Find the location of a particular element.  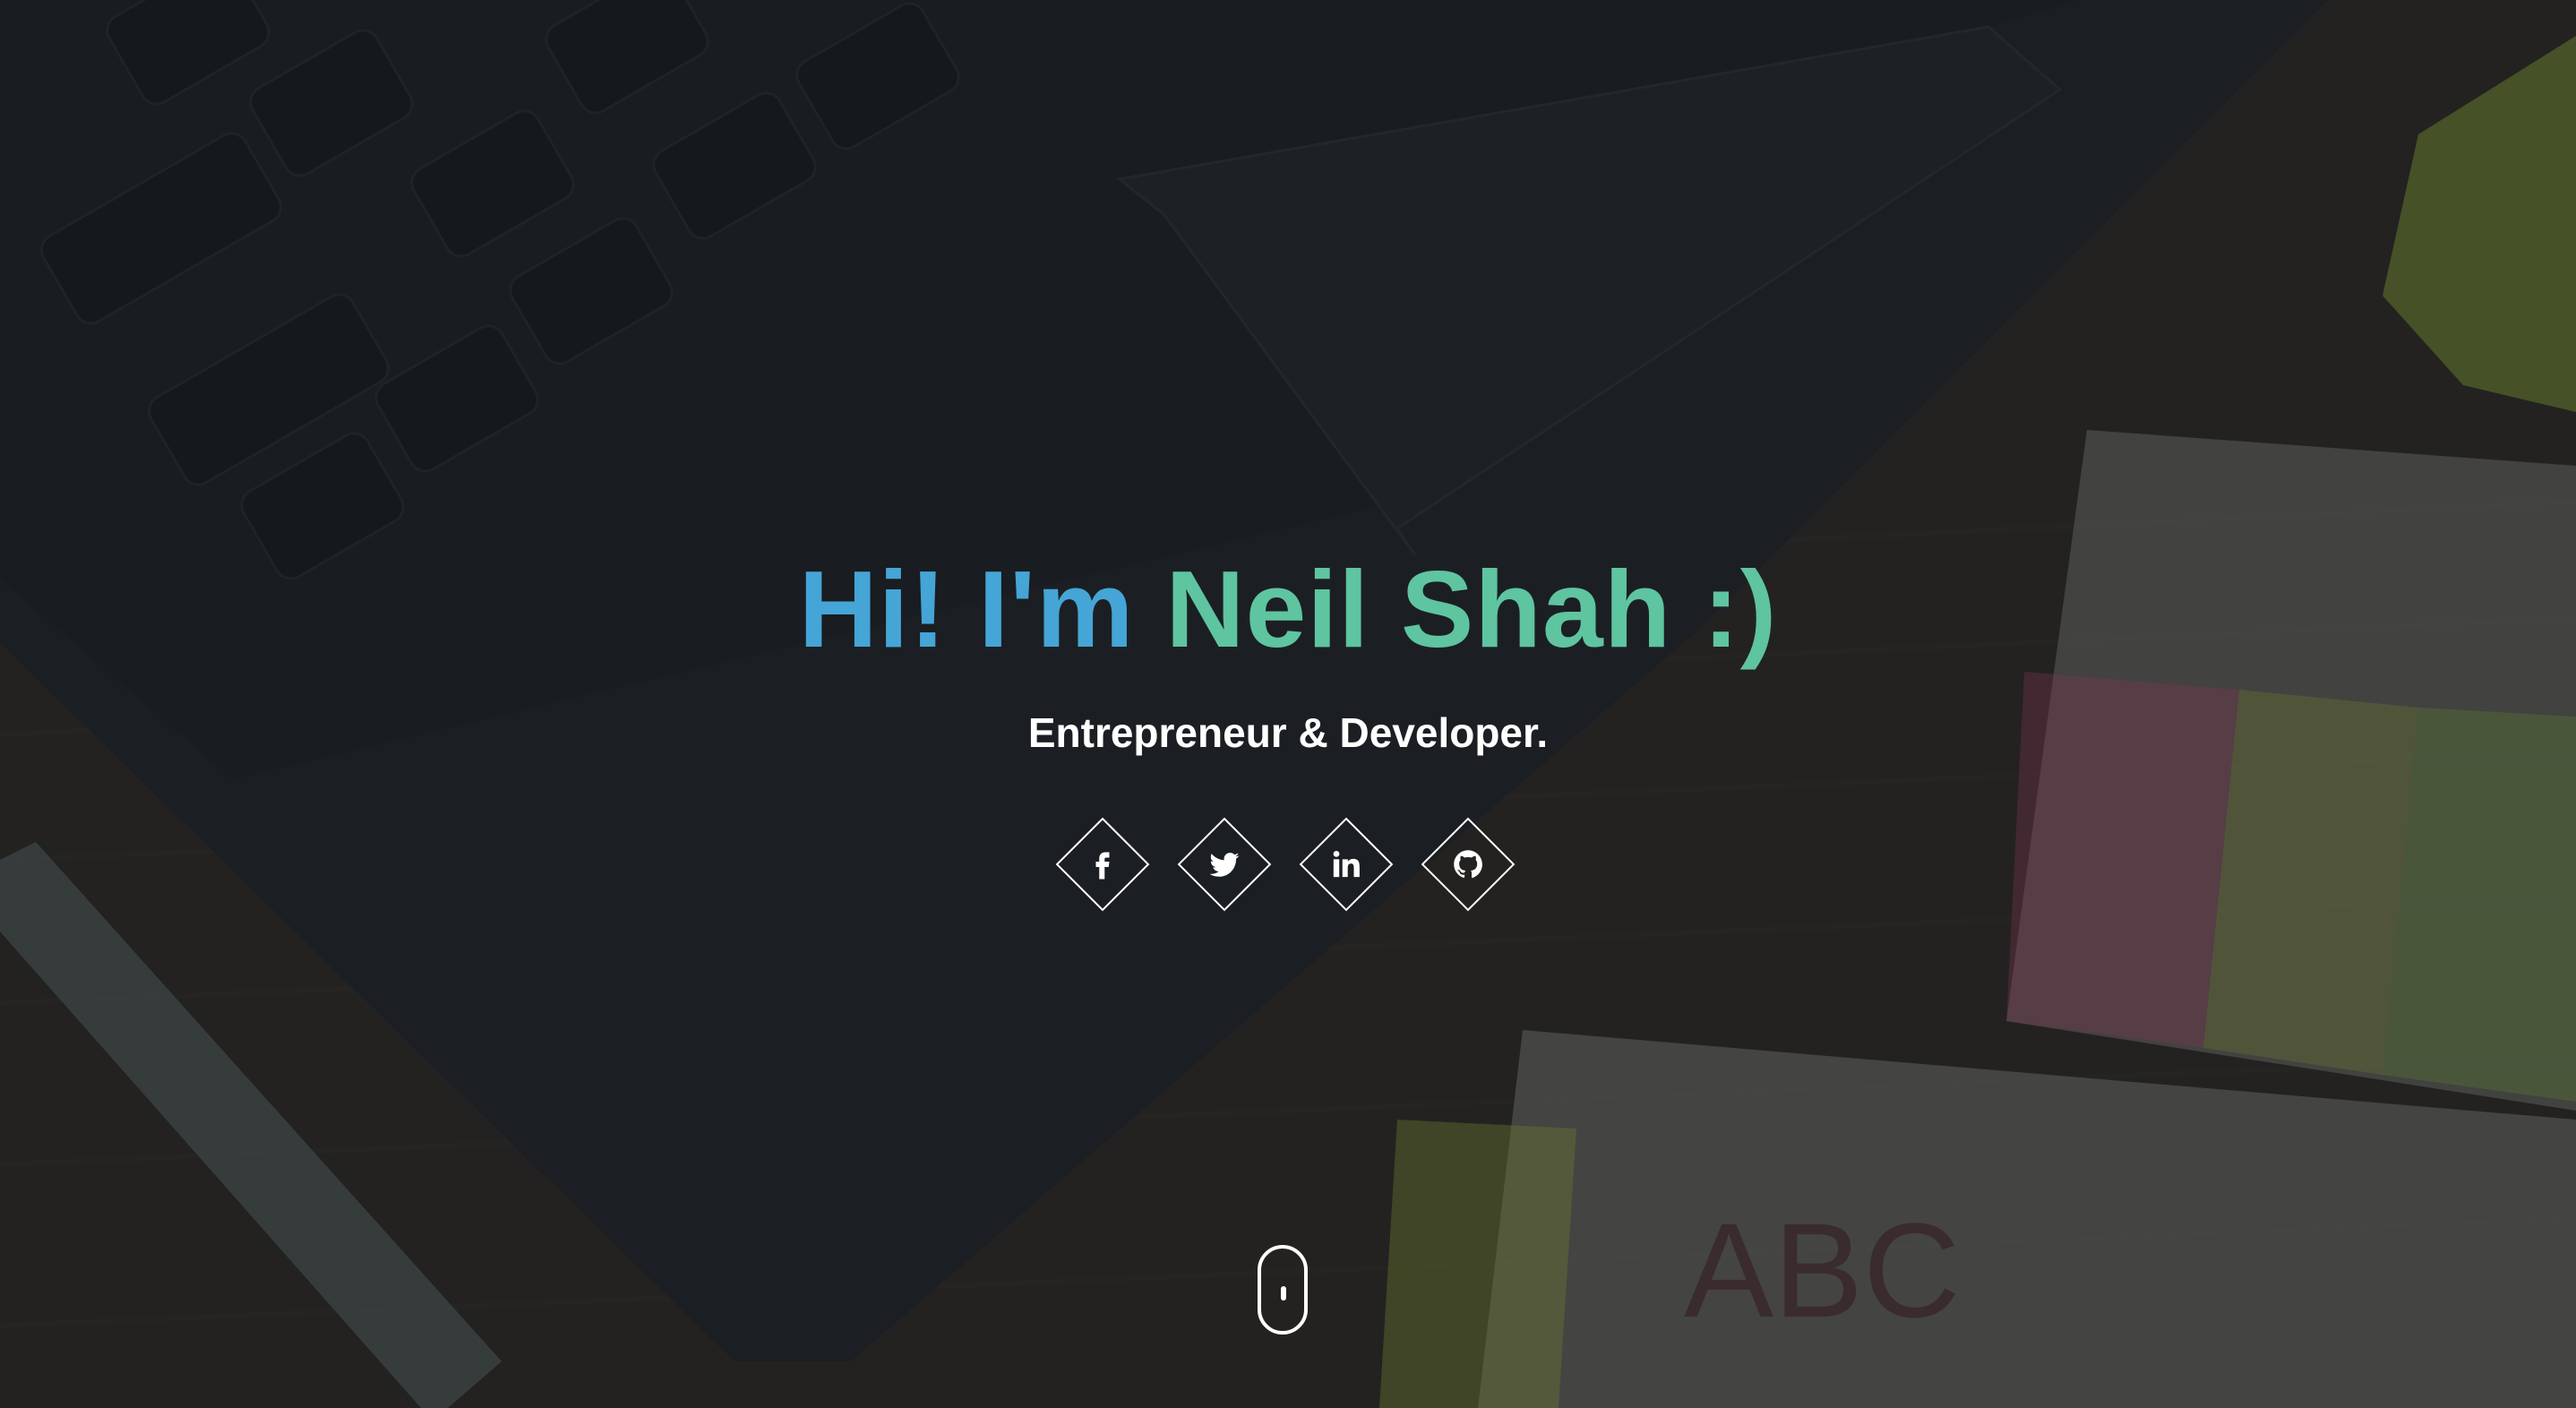

twitter-link is located at coordinates (1224, 864).